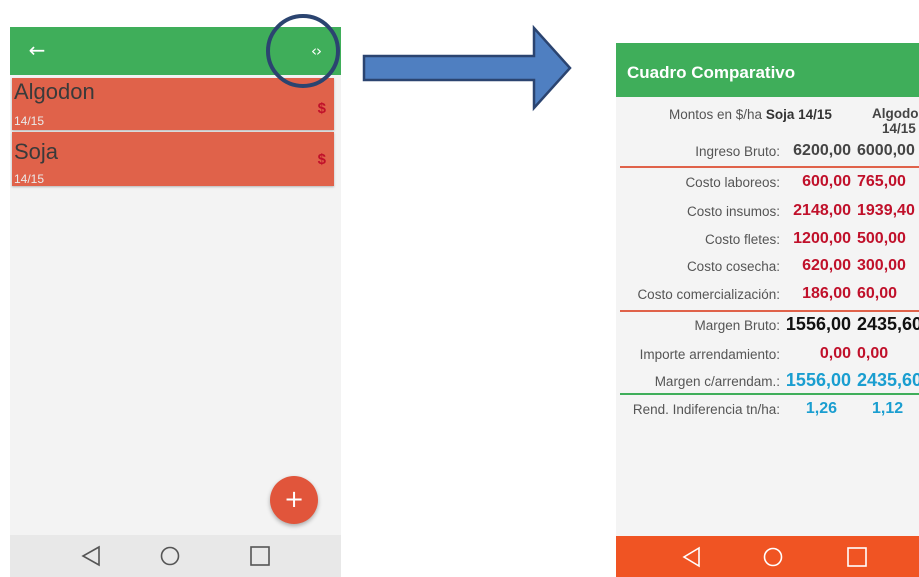  What do you see at coordinates (873, 353) in the screenshot?
I see `row-value-col2: 0,00` at bounding box center [873, 353].